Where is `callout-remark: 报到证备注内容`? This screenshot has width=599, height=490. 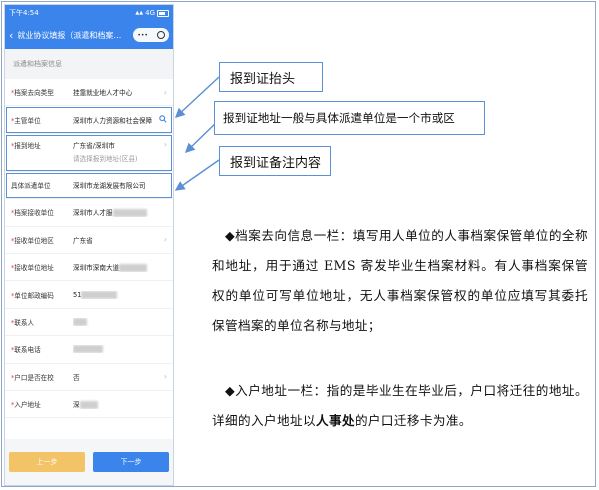
callout-remark: 报到证备注内容 is located at coordinates (275, 161).